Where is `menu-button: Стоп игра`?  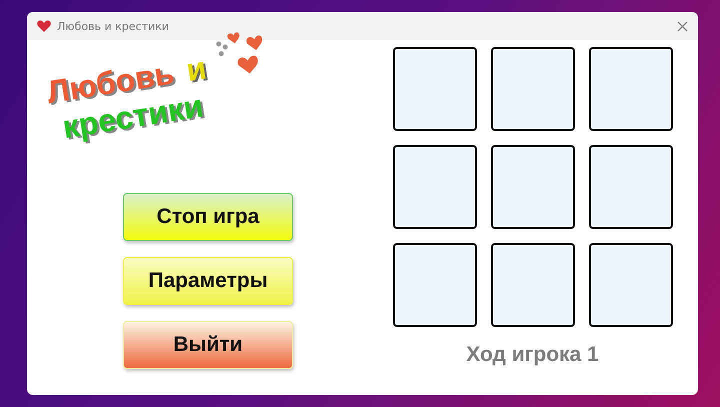
menu-button: Стоп игра is located at coordinates (208, 217).